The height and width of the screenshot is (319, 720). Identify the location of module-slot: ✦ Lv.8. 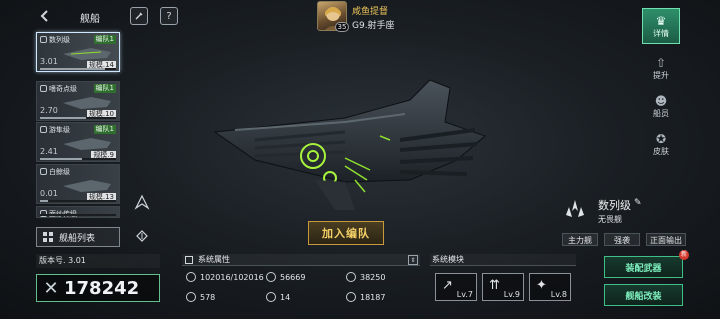
(550, 287).